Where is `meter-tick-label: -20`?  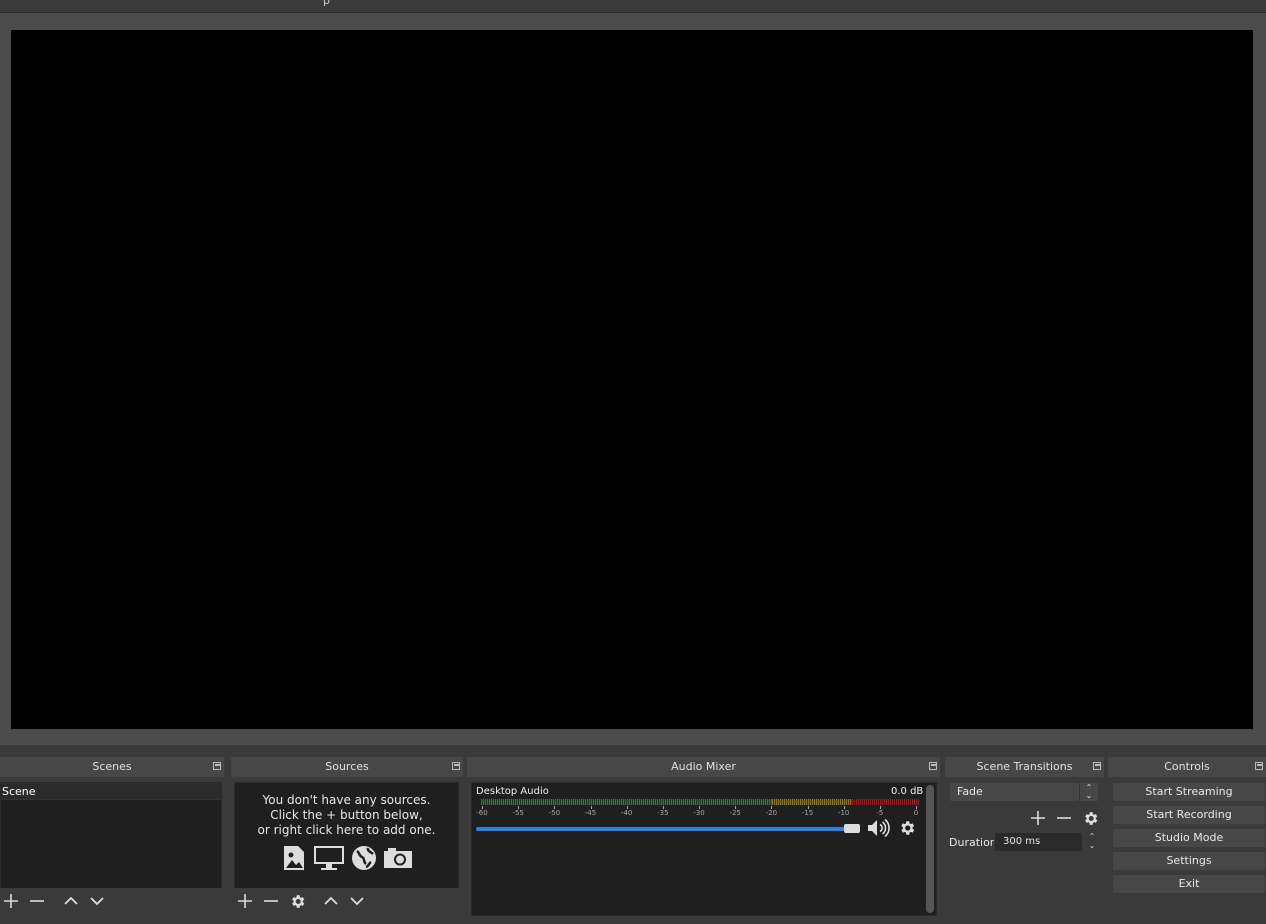 meter-tick-label: -20 is located at coordinates (771, 813).